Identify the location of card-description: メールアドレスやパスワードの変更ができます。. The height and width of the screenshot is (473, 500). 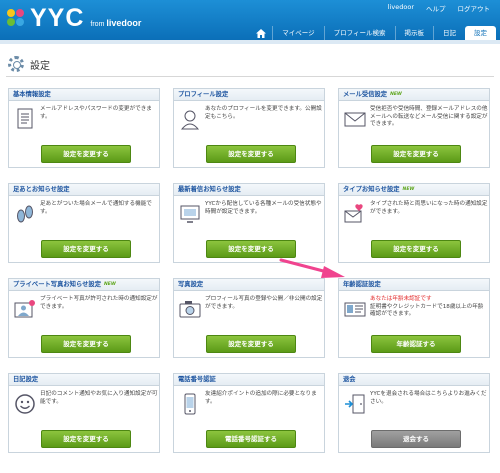
(96, 113).